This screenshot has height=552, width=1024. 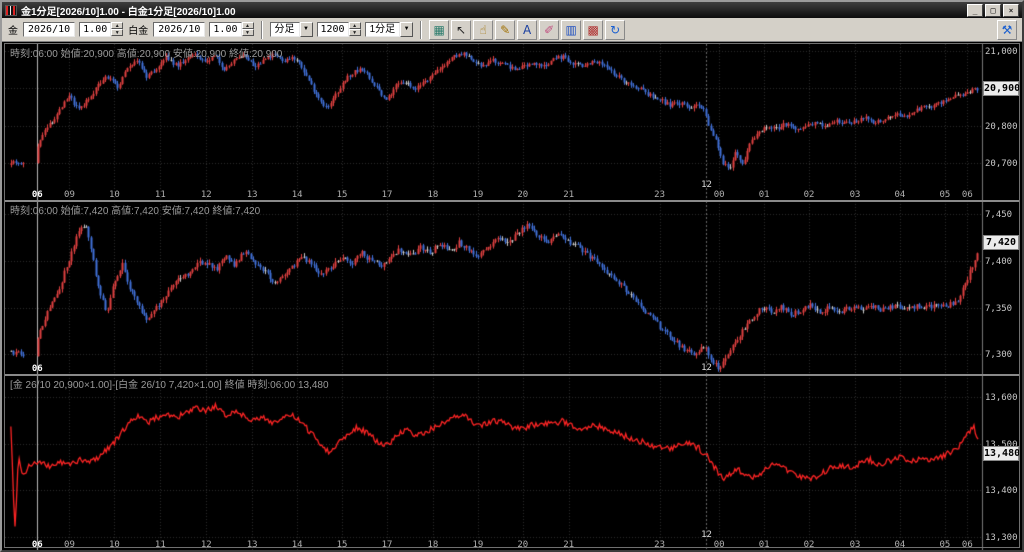 I want to click on bar-count-arrows: ▲ ▼, so click(x=354, y=29).